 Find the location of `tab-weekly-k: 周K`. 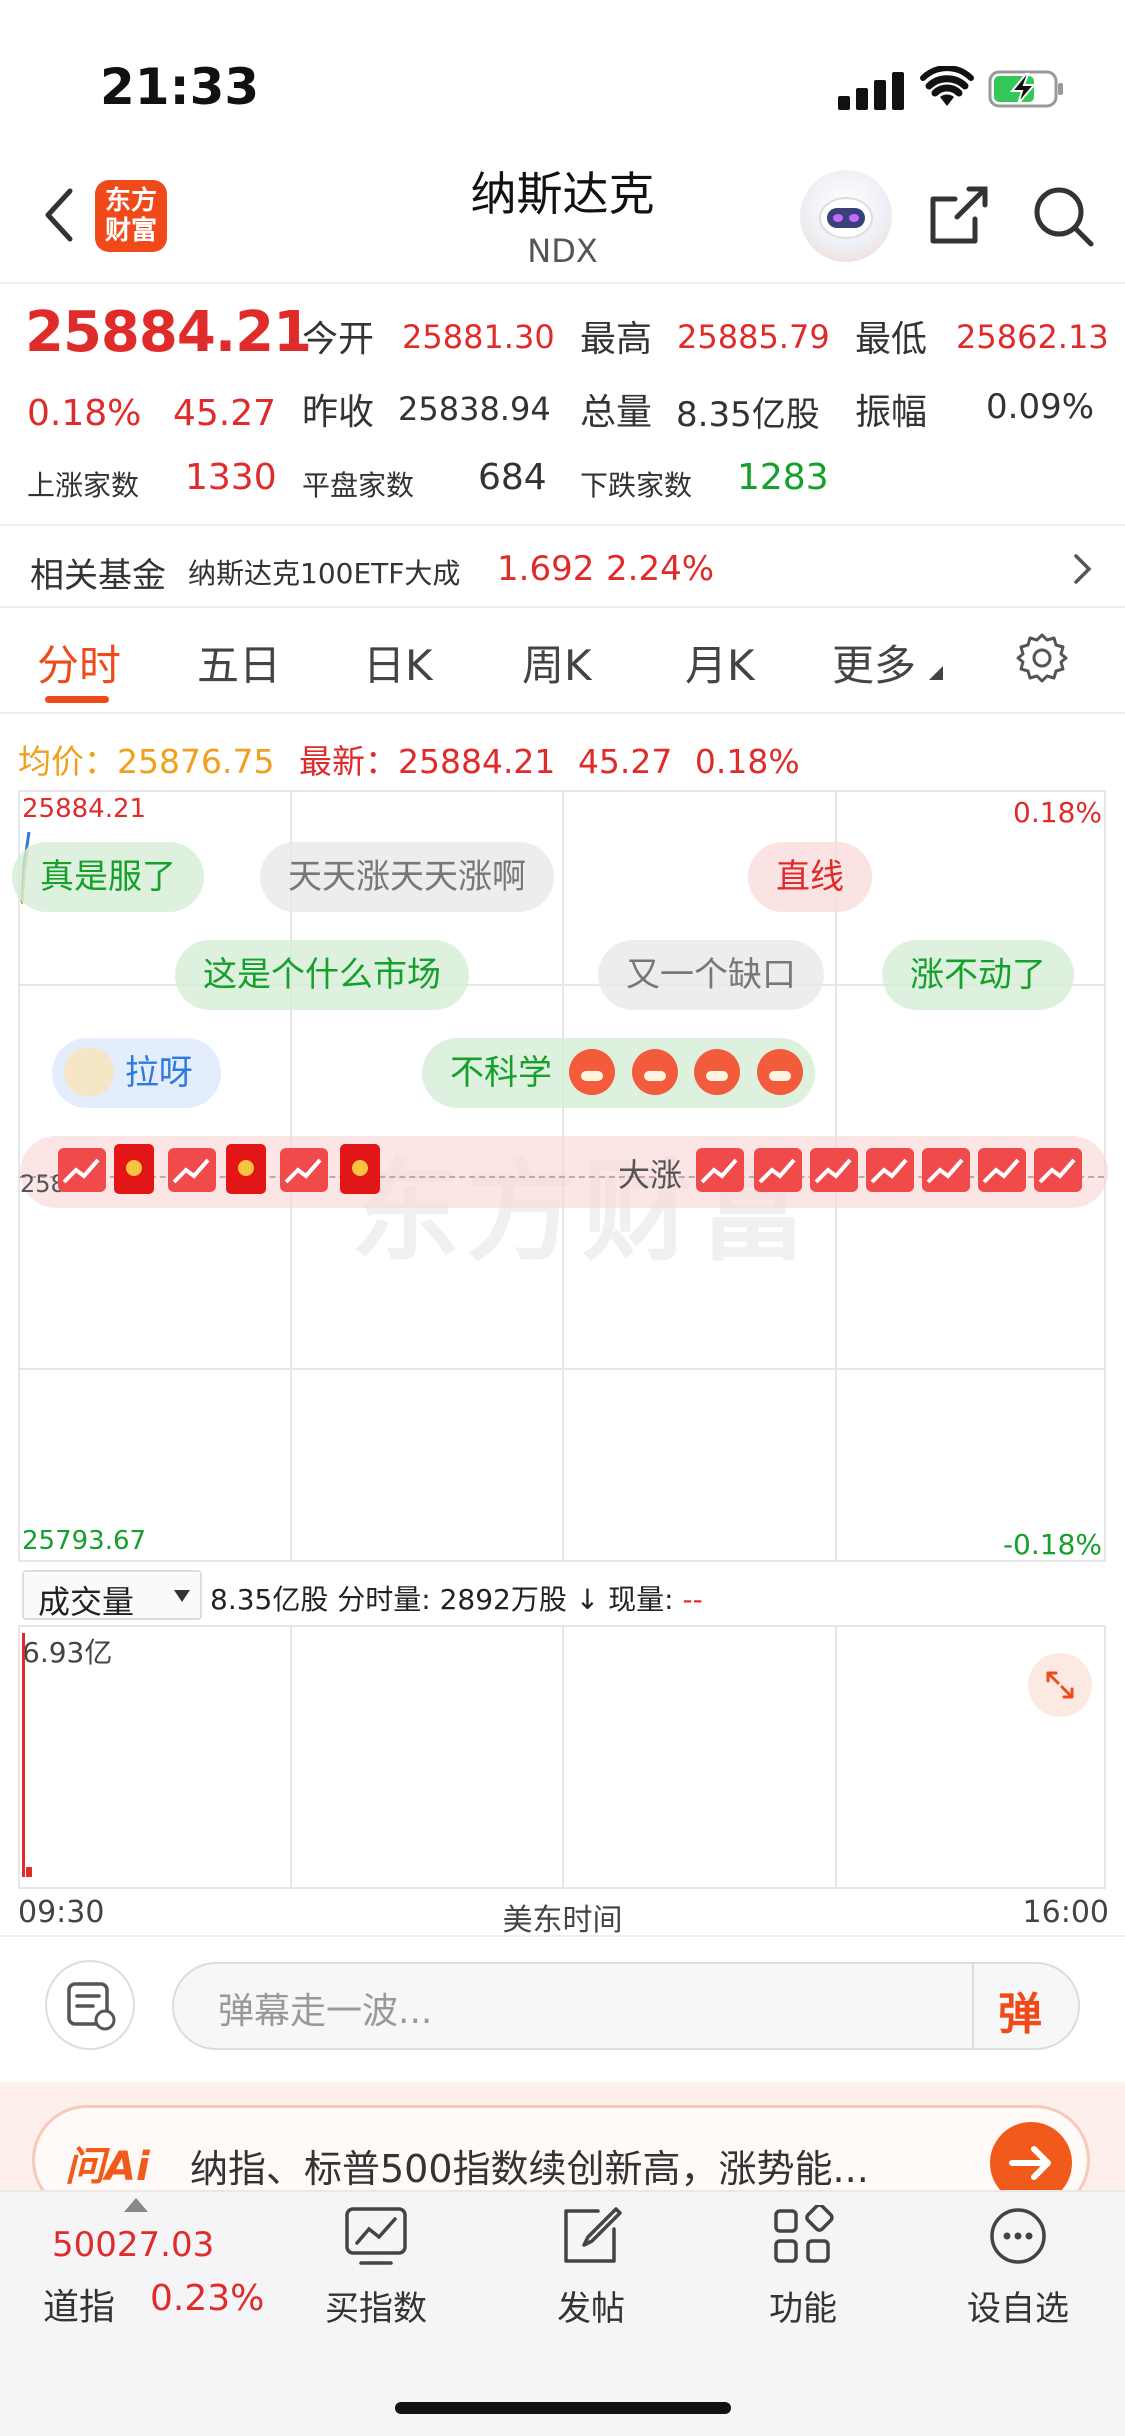

tab-weekly-k: 周K is located at coordinates (557, 662).